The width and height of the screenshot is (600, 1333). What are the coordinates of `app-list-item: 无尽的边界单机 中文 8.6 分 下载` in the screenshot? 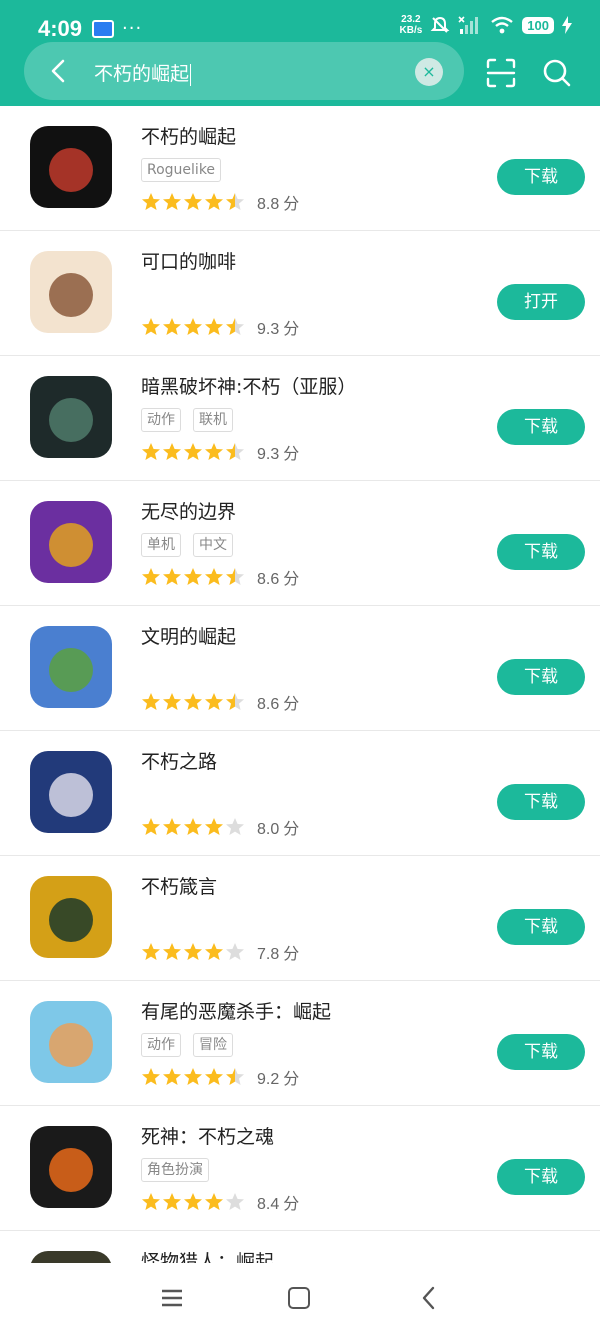 It's located at (300, 543).